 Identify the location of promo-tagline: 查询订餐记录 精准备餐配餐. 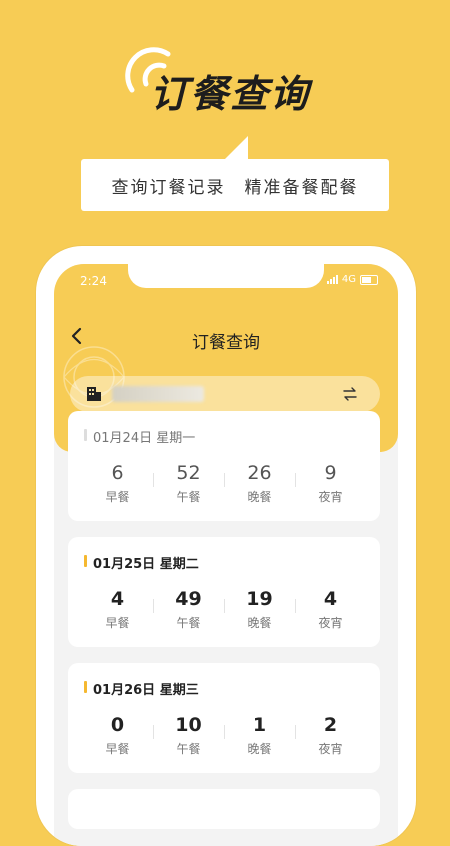
(235, 185).